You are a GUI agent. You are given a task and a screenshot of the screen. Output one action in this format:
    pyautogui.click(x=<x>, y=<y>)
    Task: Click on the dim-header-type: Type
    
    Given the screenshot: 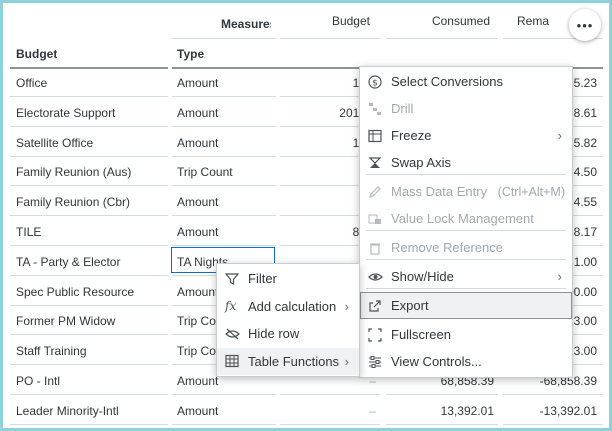 What is the action you would take?
    pyautogui.click(x=190, y=54)
    